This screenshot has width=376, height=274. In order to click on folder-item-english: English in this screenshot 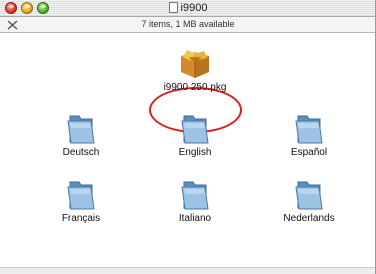, I will do `click(195, 135)`.